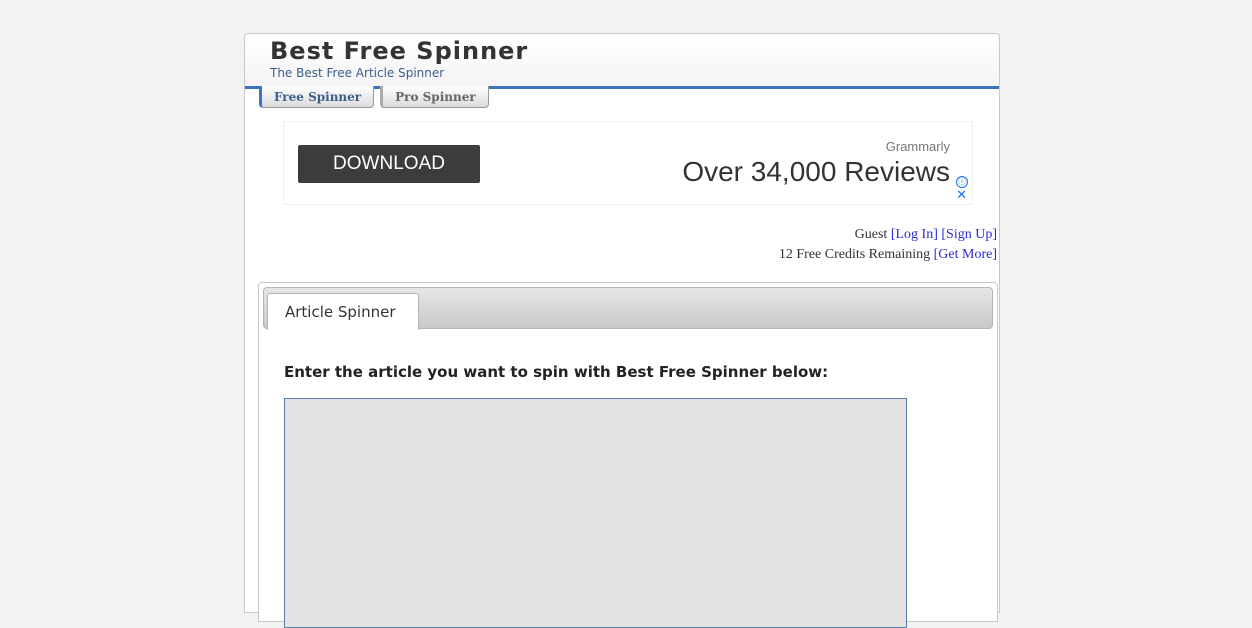 Image resolution: width=1252 pixels, height=628 pixels. Describe the element at coordinates (317, 97) in the screenshot. I see `tab-free-spinner: Free Spinner` at that location.